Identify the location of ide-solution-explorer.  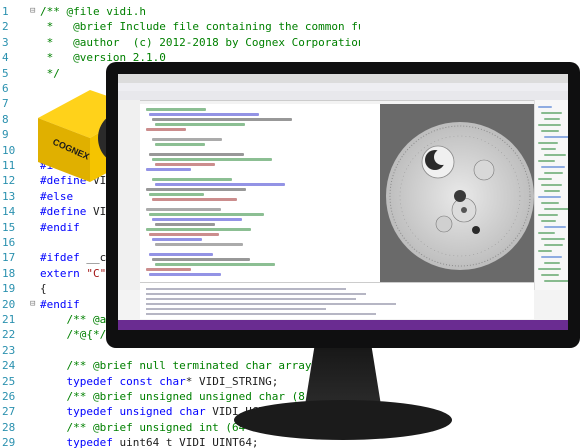
(551, 195).